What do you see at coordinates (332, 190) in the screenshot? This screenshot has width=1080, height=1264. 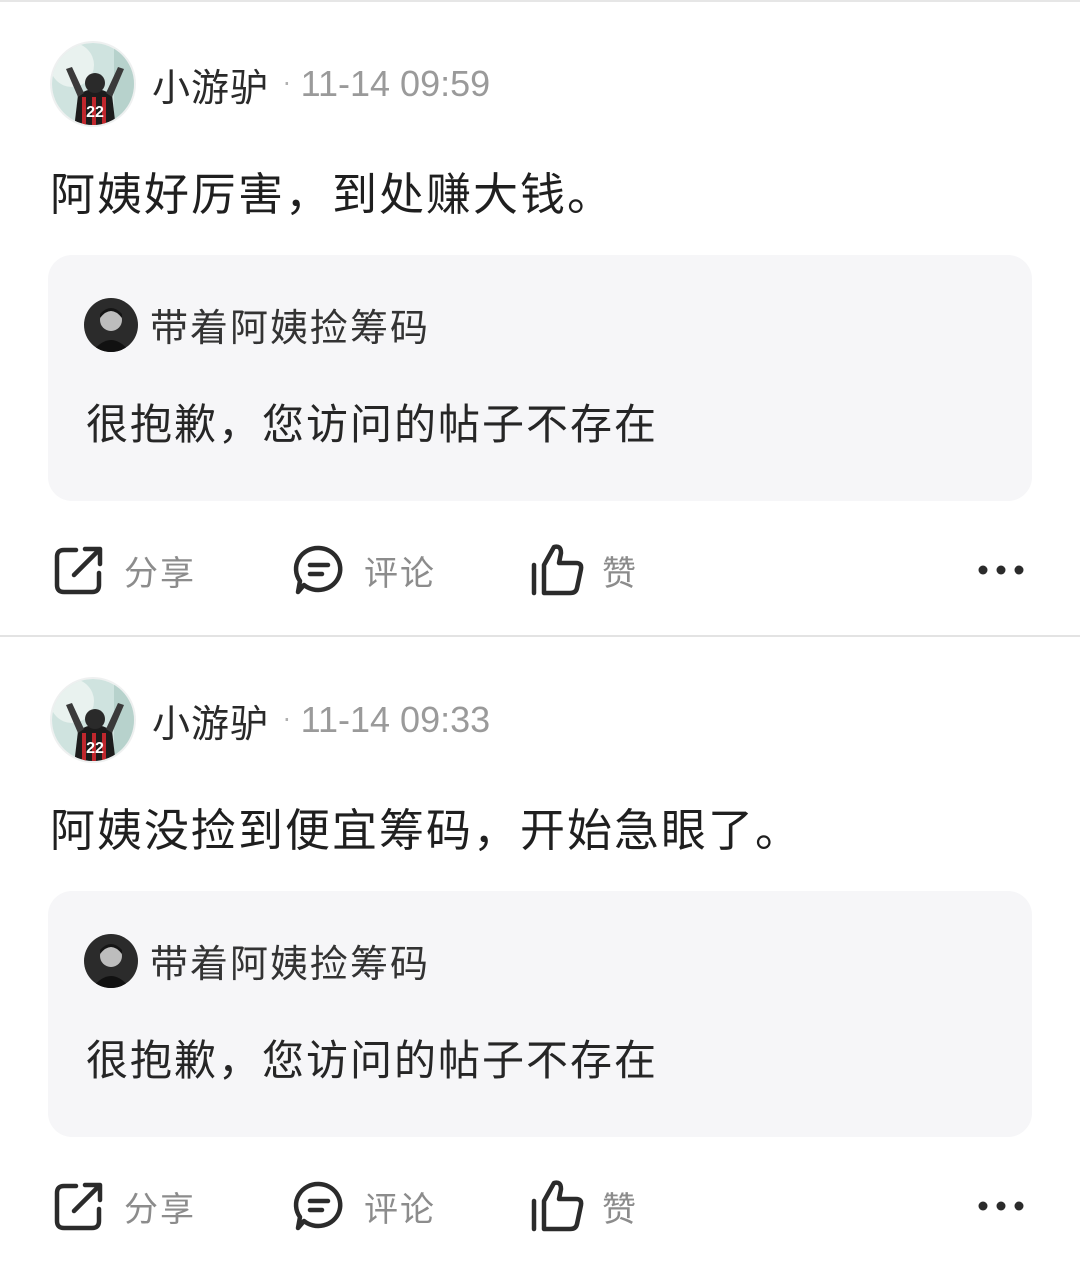 I see `post-content: 阿姨好厉害，到处赚大钱。` at bounding box center [332, 190].